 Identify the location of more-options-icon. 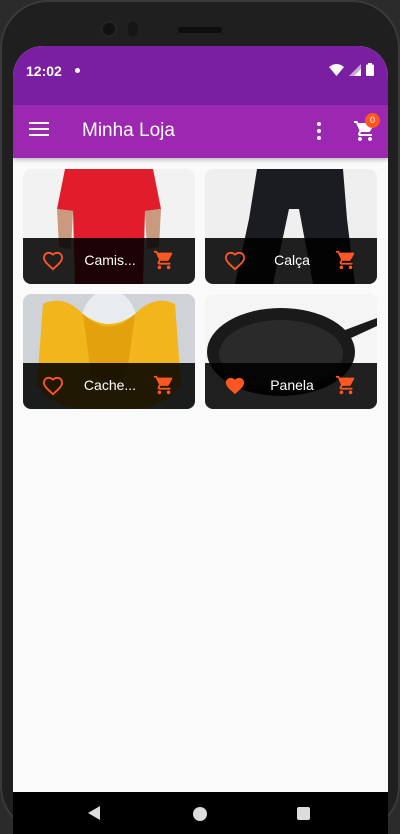
(319, 132).